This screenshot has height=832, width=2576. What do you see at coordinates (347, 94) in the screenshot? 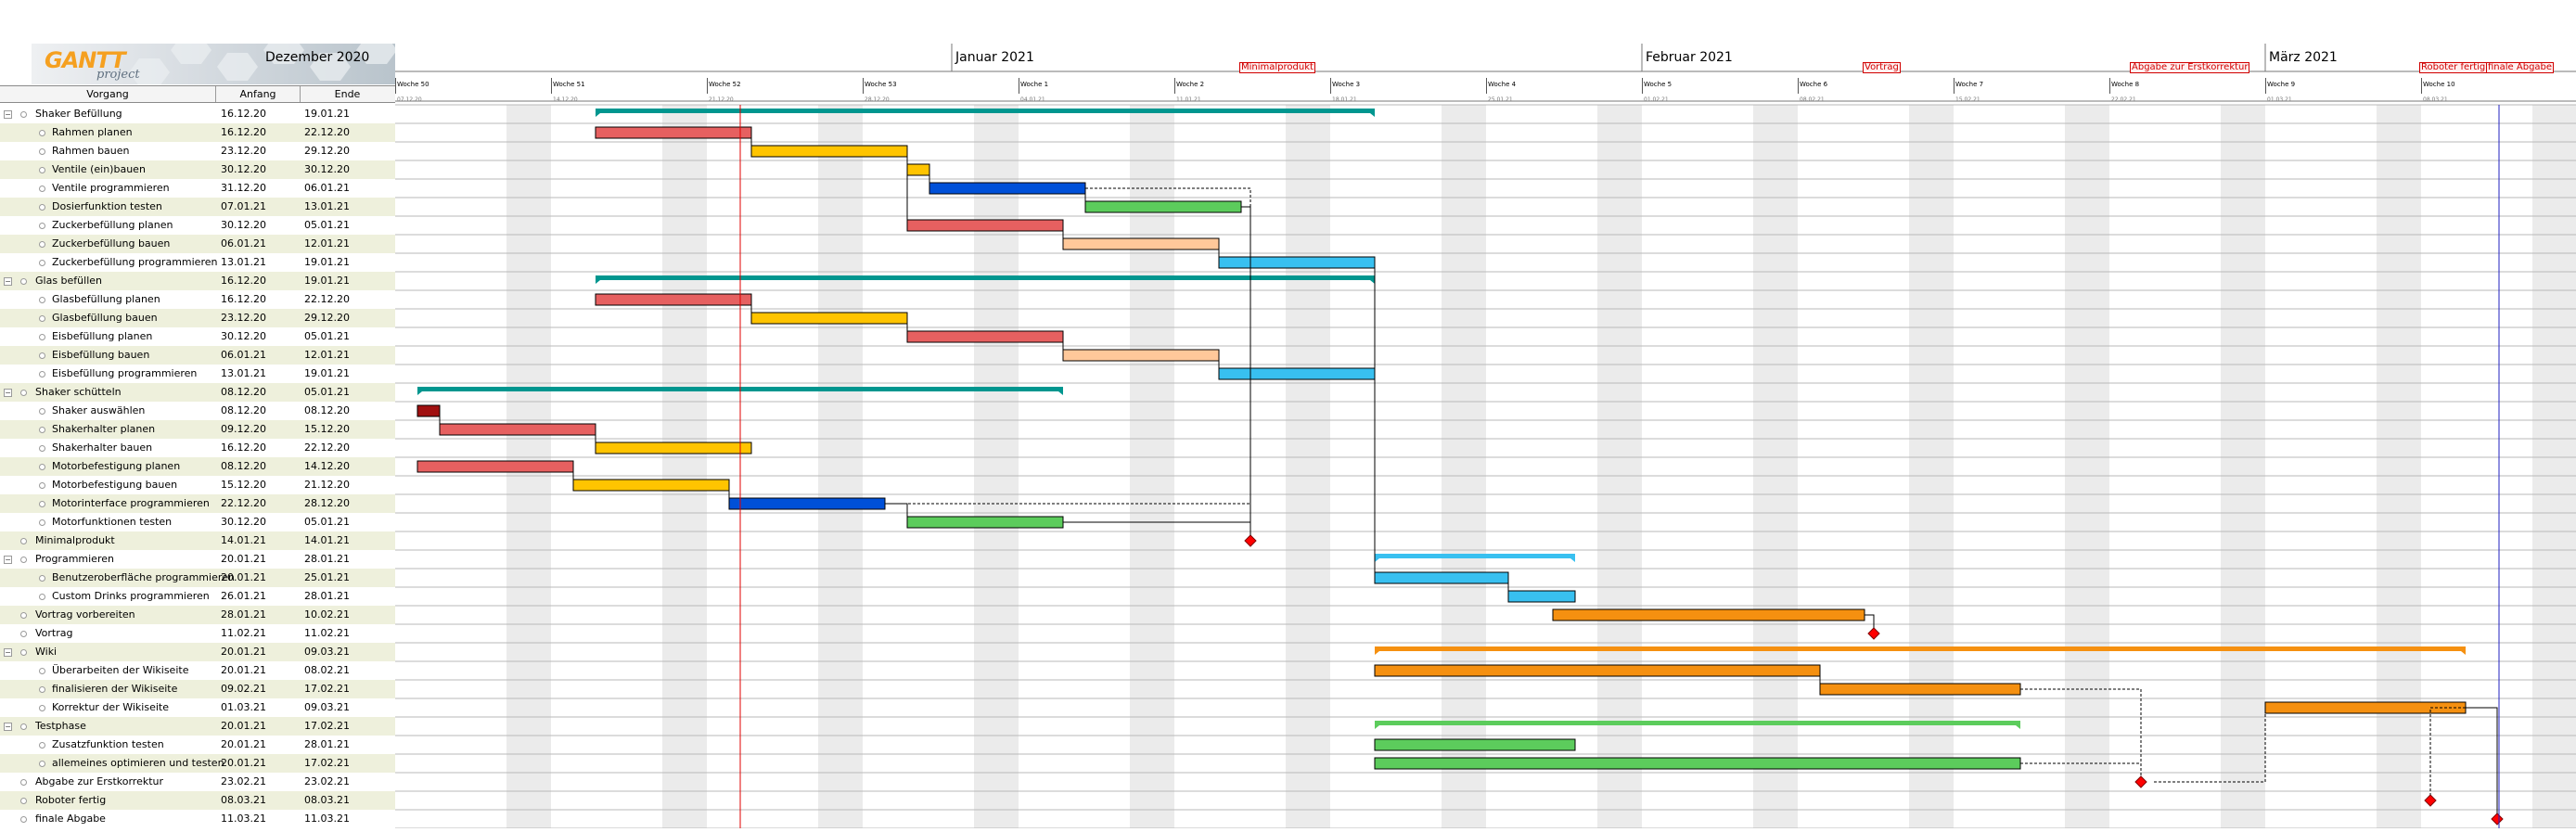
I see `column-header-end: Ende` at bounding box center [347, 94].